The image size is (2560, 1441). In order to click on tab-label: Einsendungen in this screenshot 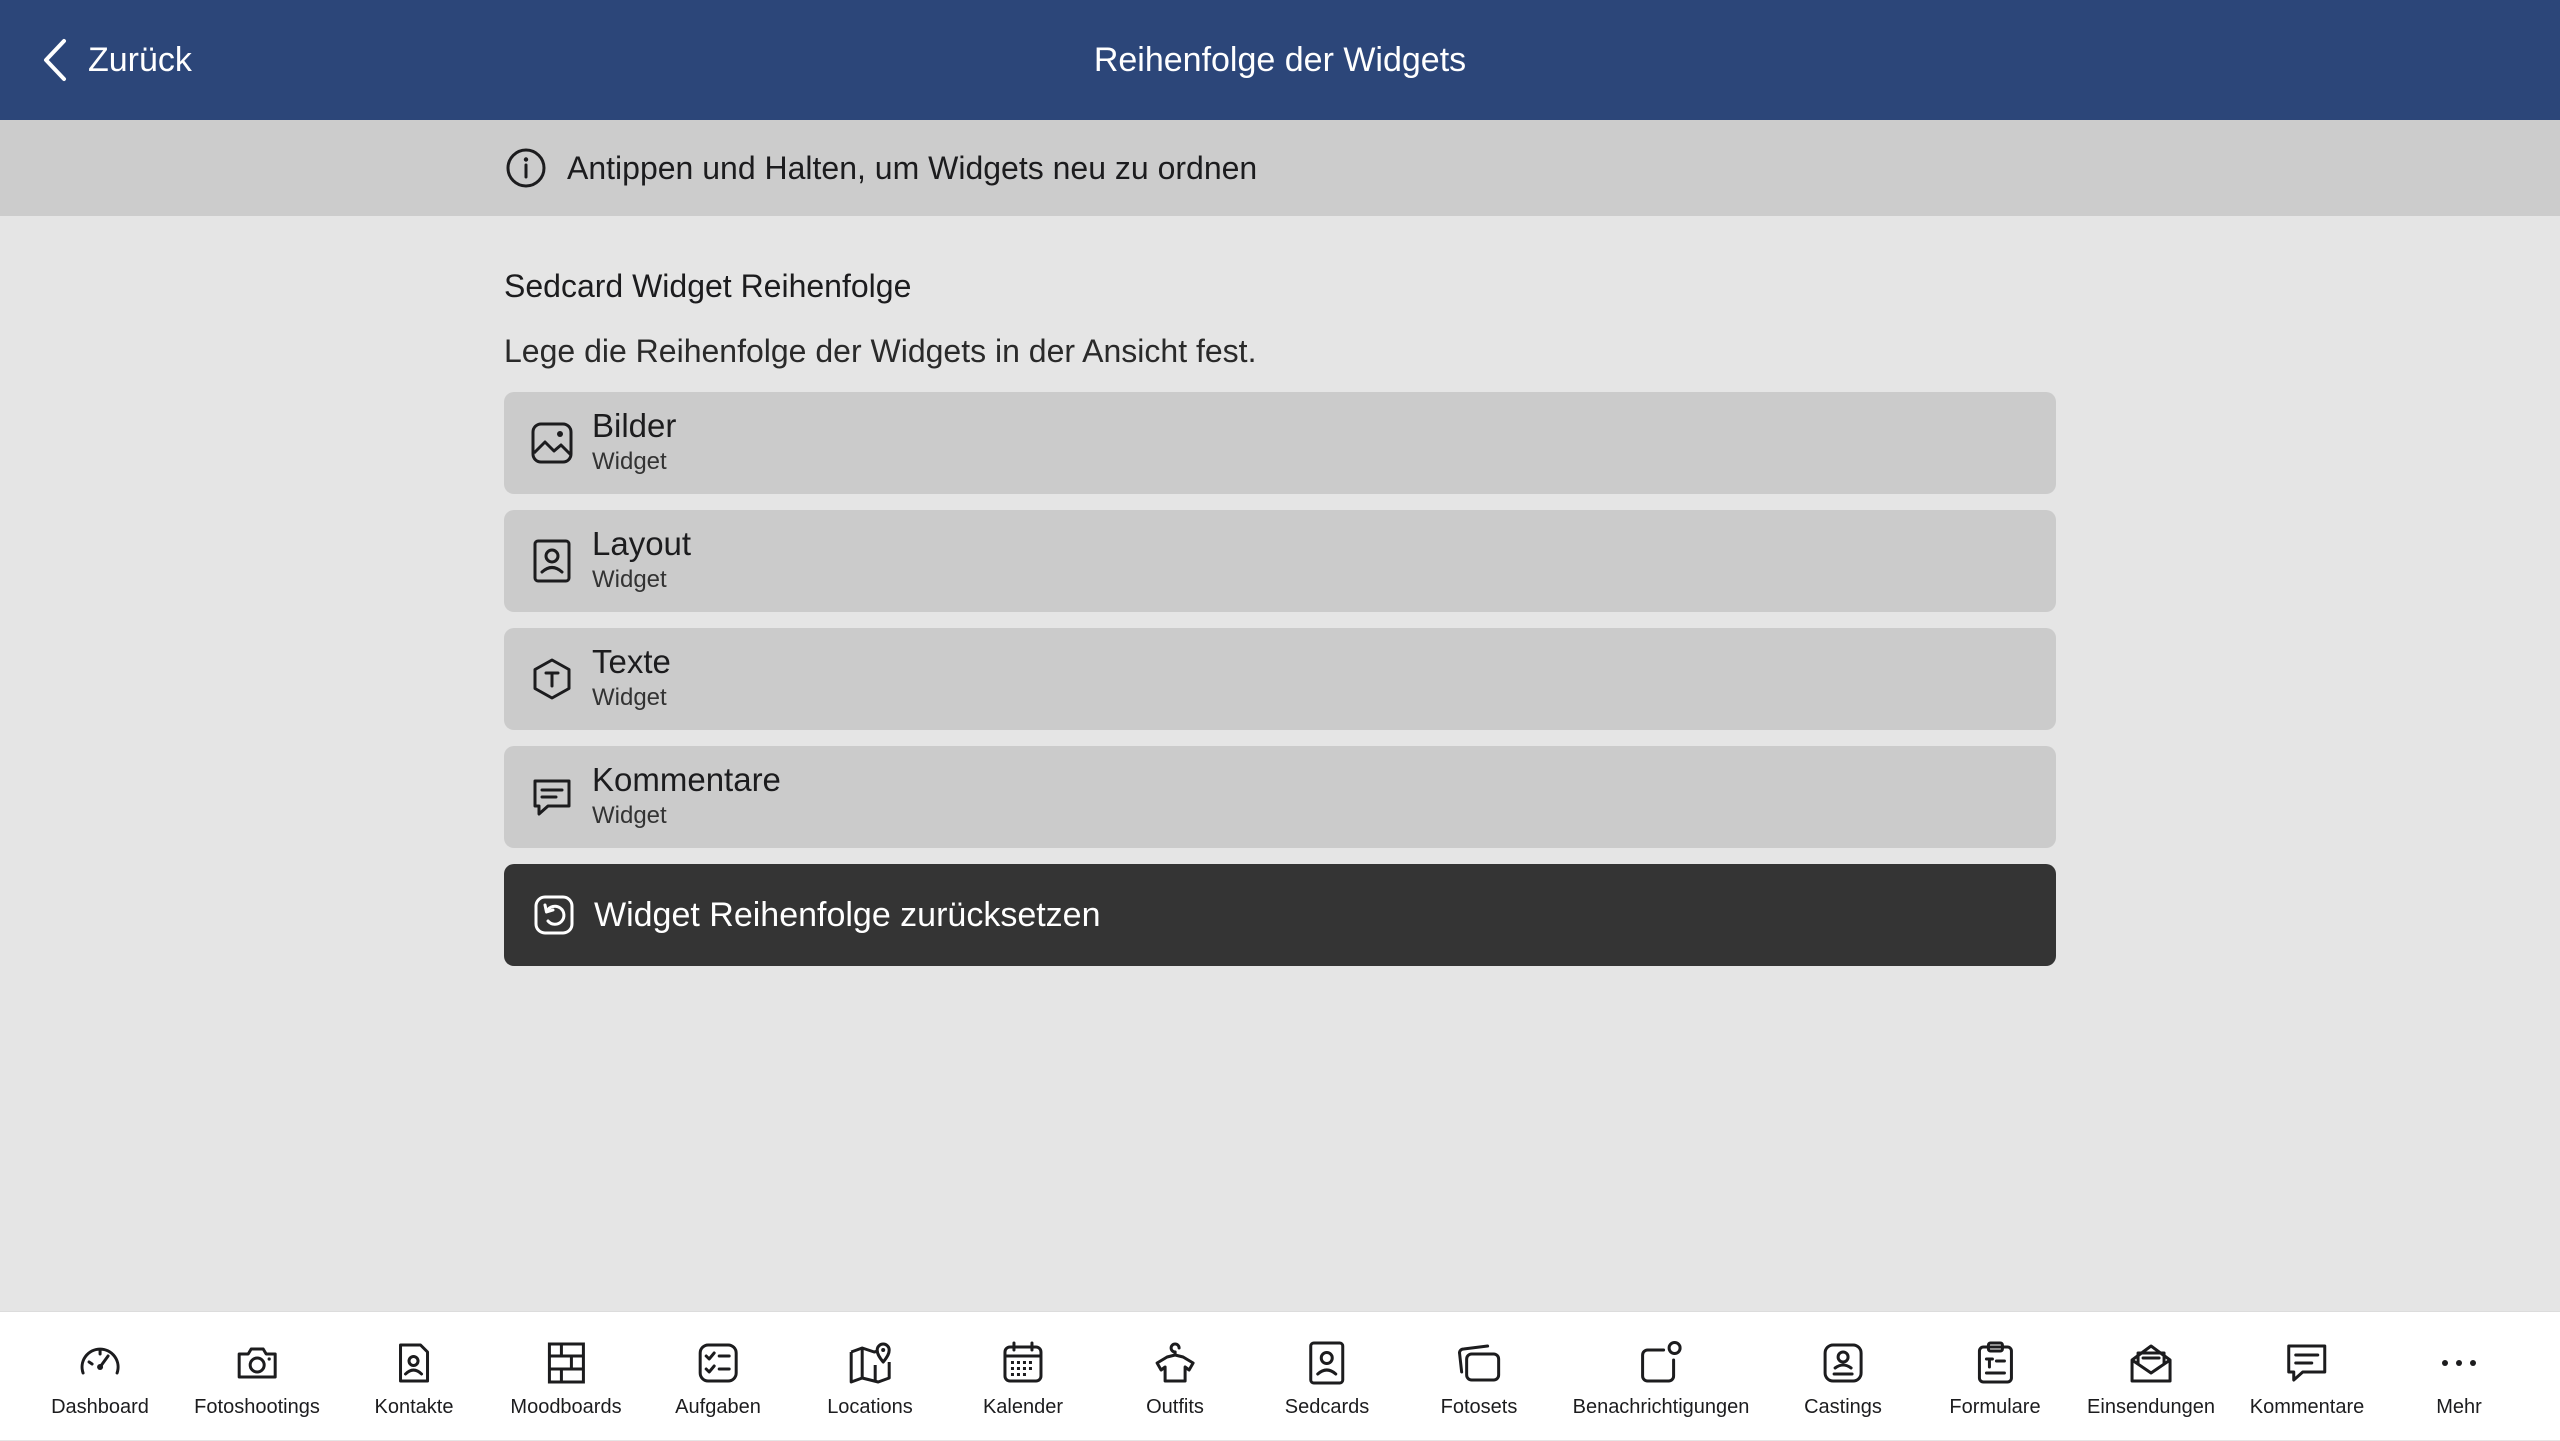, I will do `click(2151, 1407)`.